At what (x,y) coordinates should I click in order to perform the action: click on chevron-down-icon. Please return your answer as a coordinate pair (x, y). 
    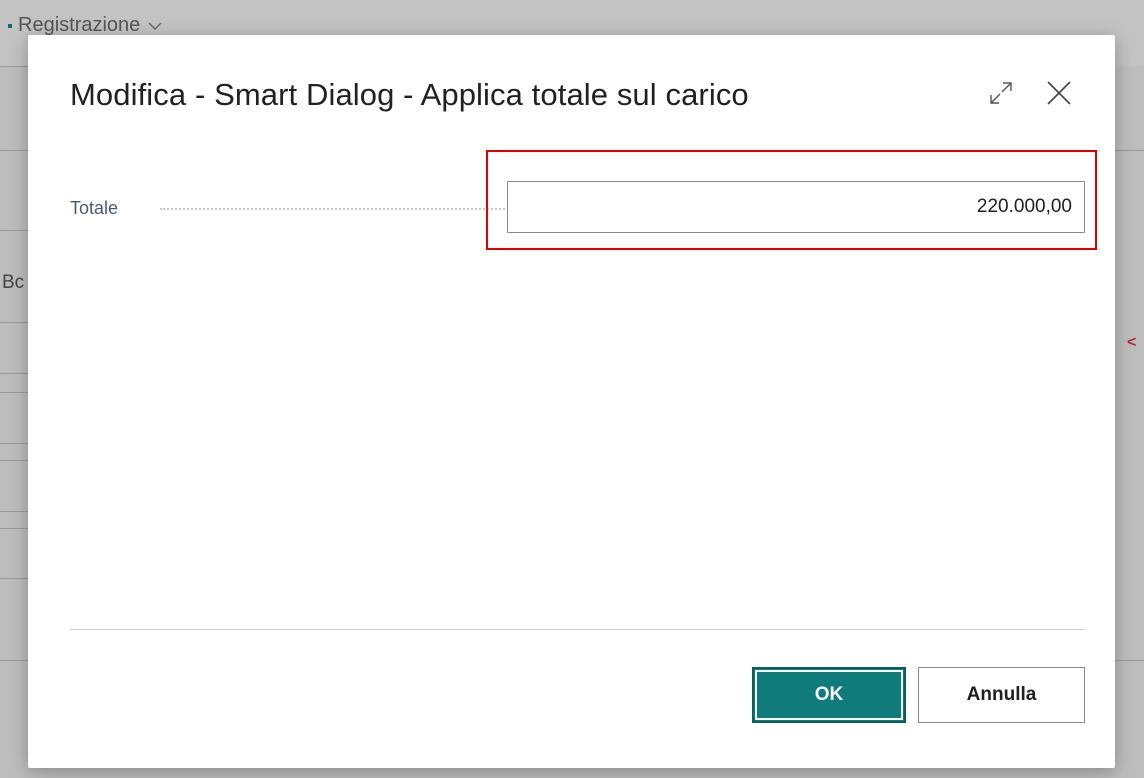
    Looking at the image, I should click on (153, 26).